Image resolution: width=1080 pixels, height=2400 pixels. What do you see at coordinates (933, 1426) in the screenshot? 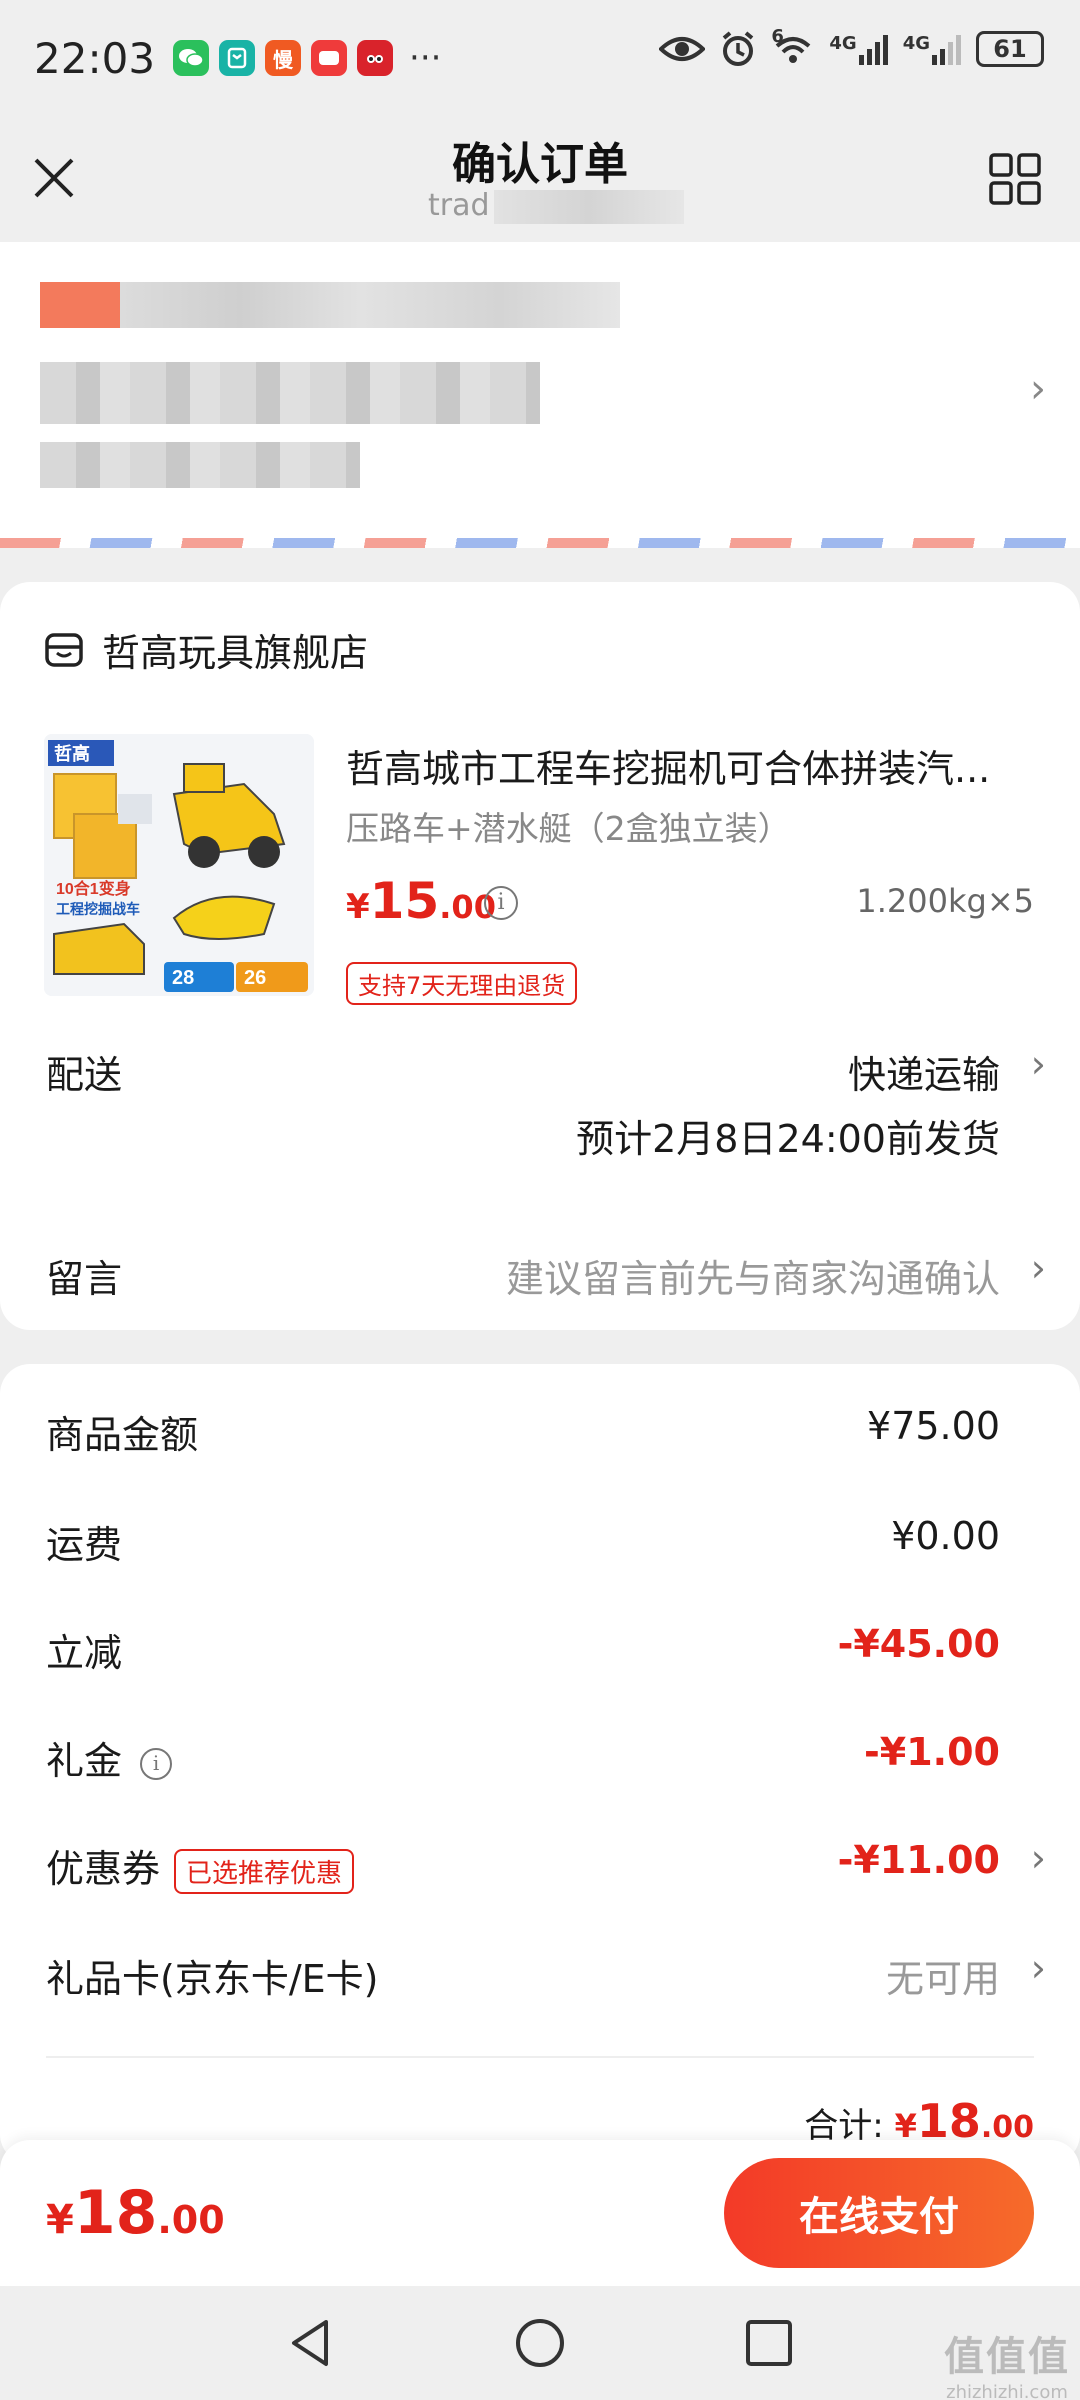
I see `summary-value-goods: ¥75.00` at bounding box center [933, 1426].